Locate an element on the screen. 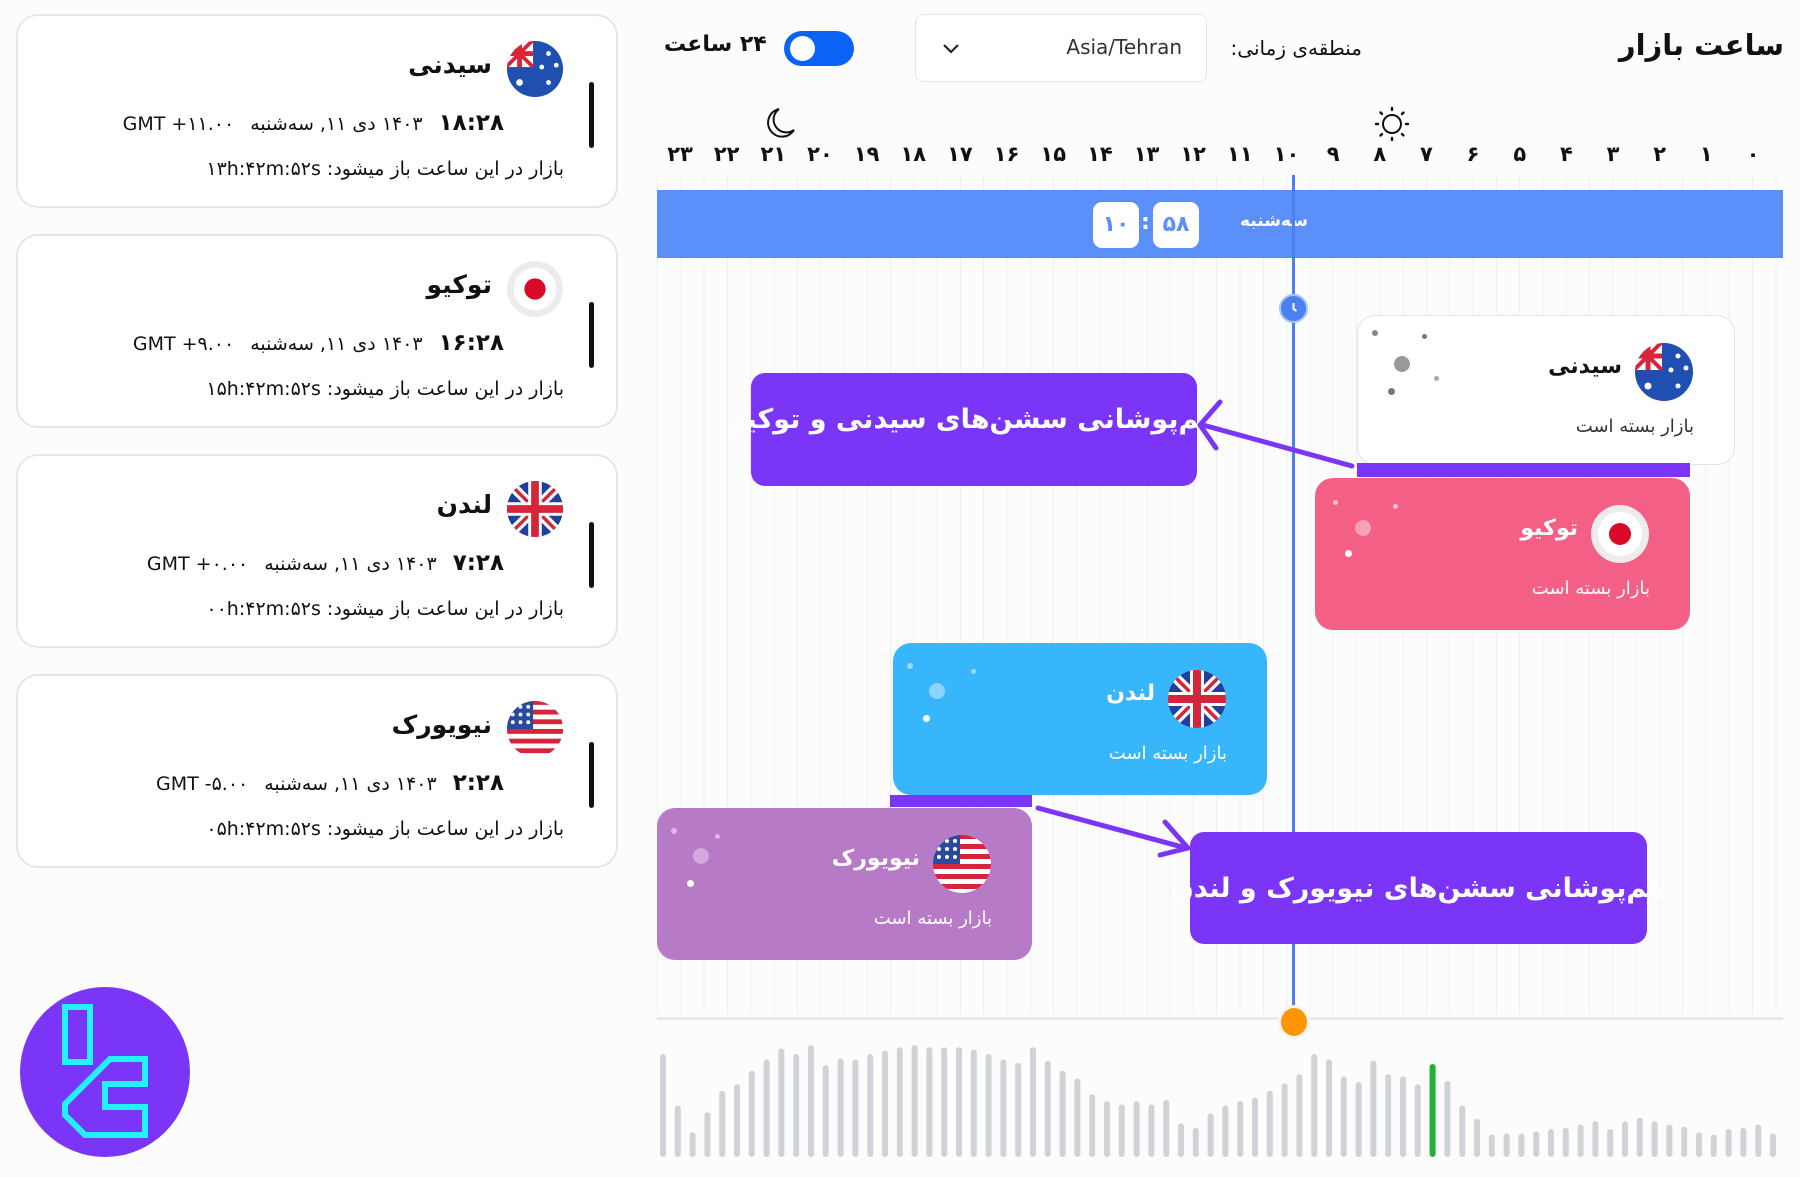 Image resolution: width=1800 pixels, height=1177 pixels. hour-label: ۲۰ is located at coordinates (820, 154).